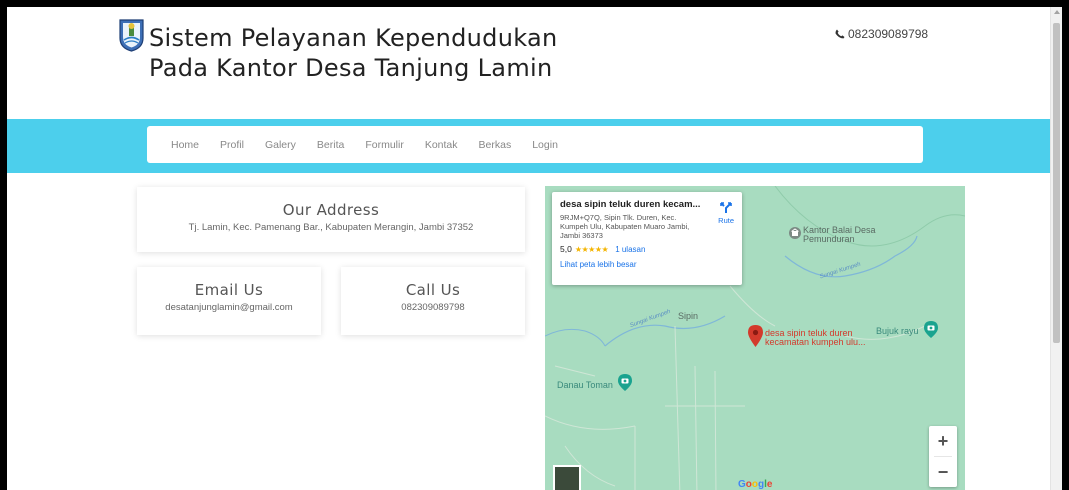  What do you see at coordinates (495, 145) in the screenshot?
I see `nav-berkas: Berkas` at bounding box center [495, 145].